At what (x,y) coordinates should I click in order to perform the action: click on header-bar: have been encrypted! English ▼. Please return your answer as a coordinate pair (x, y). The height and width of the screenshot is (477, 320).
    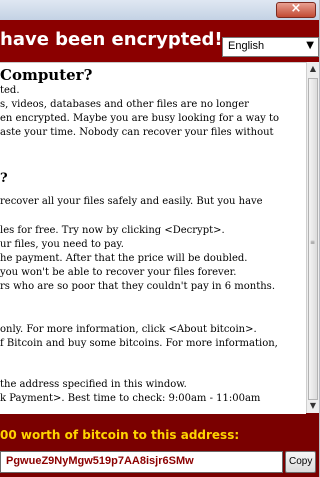
    Looking at the image, I should click on (159, 41).